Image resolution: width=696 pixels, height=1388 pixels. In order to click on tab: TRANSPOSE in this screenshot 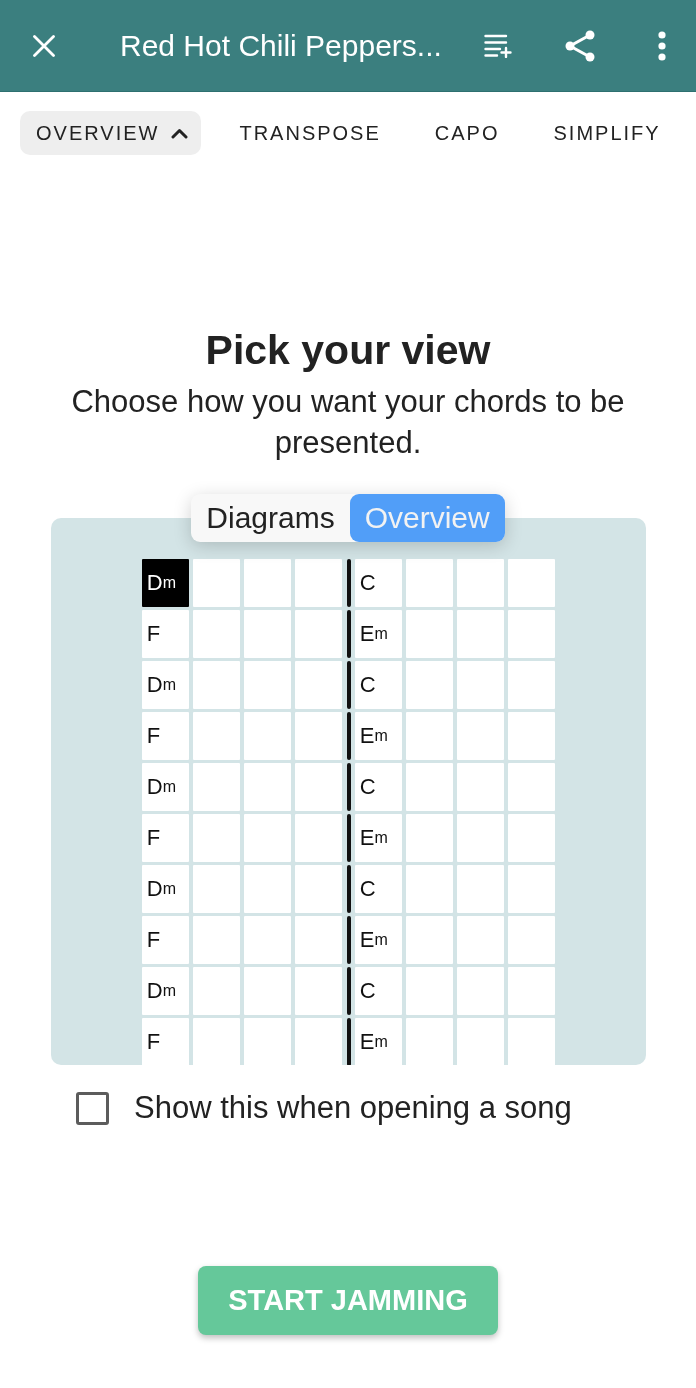, I will do `click(310, 133)`.